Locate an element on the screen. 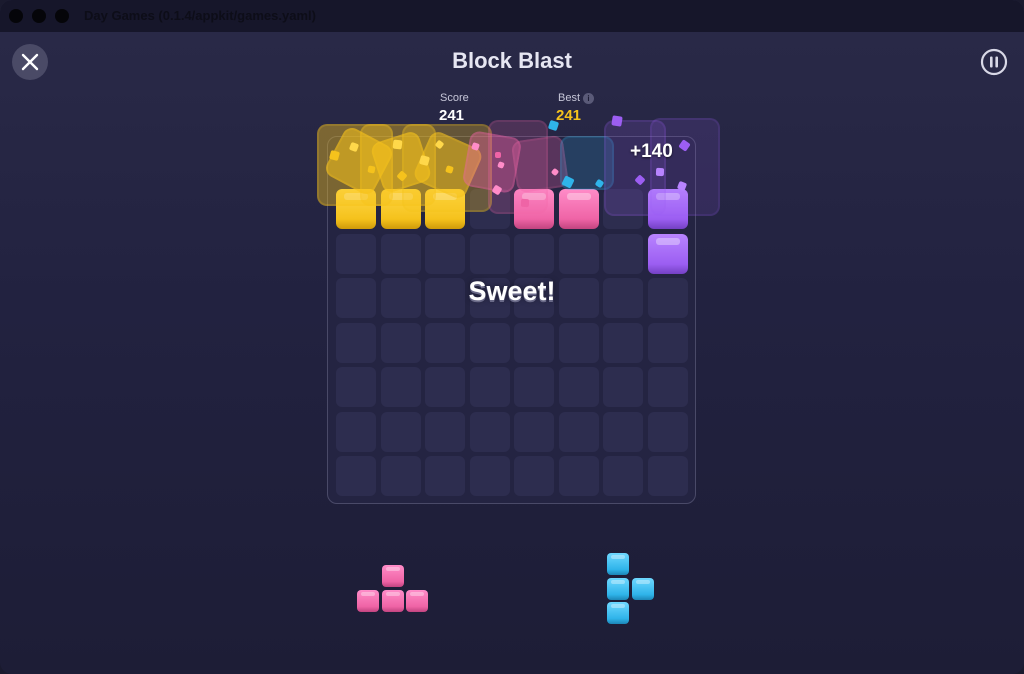 The height and width of the screenshot is (674, 1024). window-minimize-control is located at coordinates (39, 16).